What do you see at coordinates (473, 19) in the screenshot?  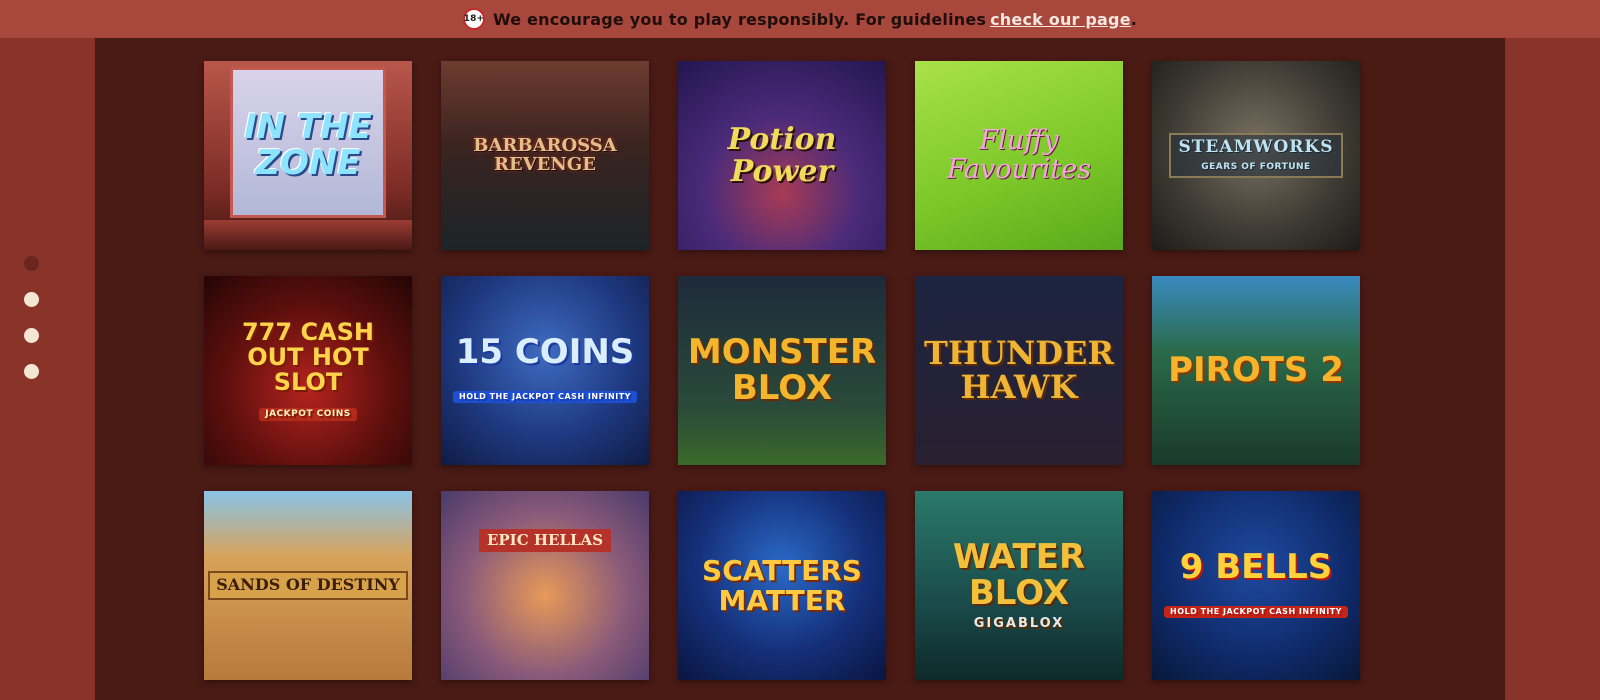 I see `age-restriction-icon: 18+` at bounding box center [473, 19].